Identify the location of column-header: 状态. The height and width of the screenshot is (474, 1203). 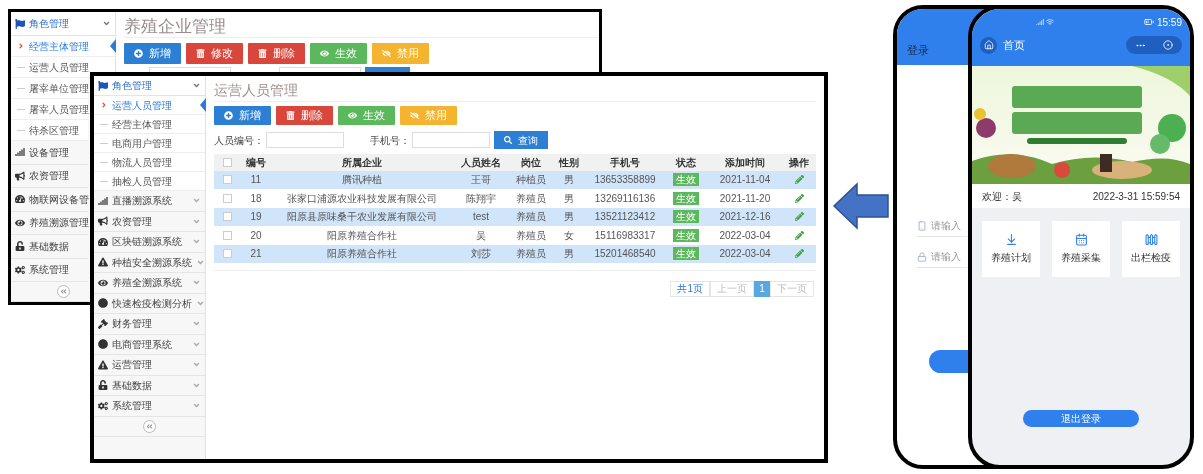
(685, 163).